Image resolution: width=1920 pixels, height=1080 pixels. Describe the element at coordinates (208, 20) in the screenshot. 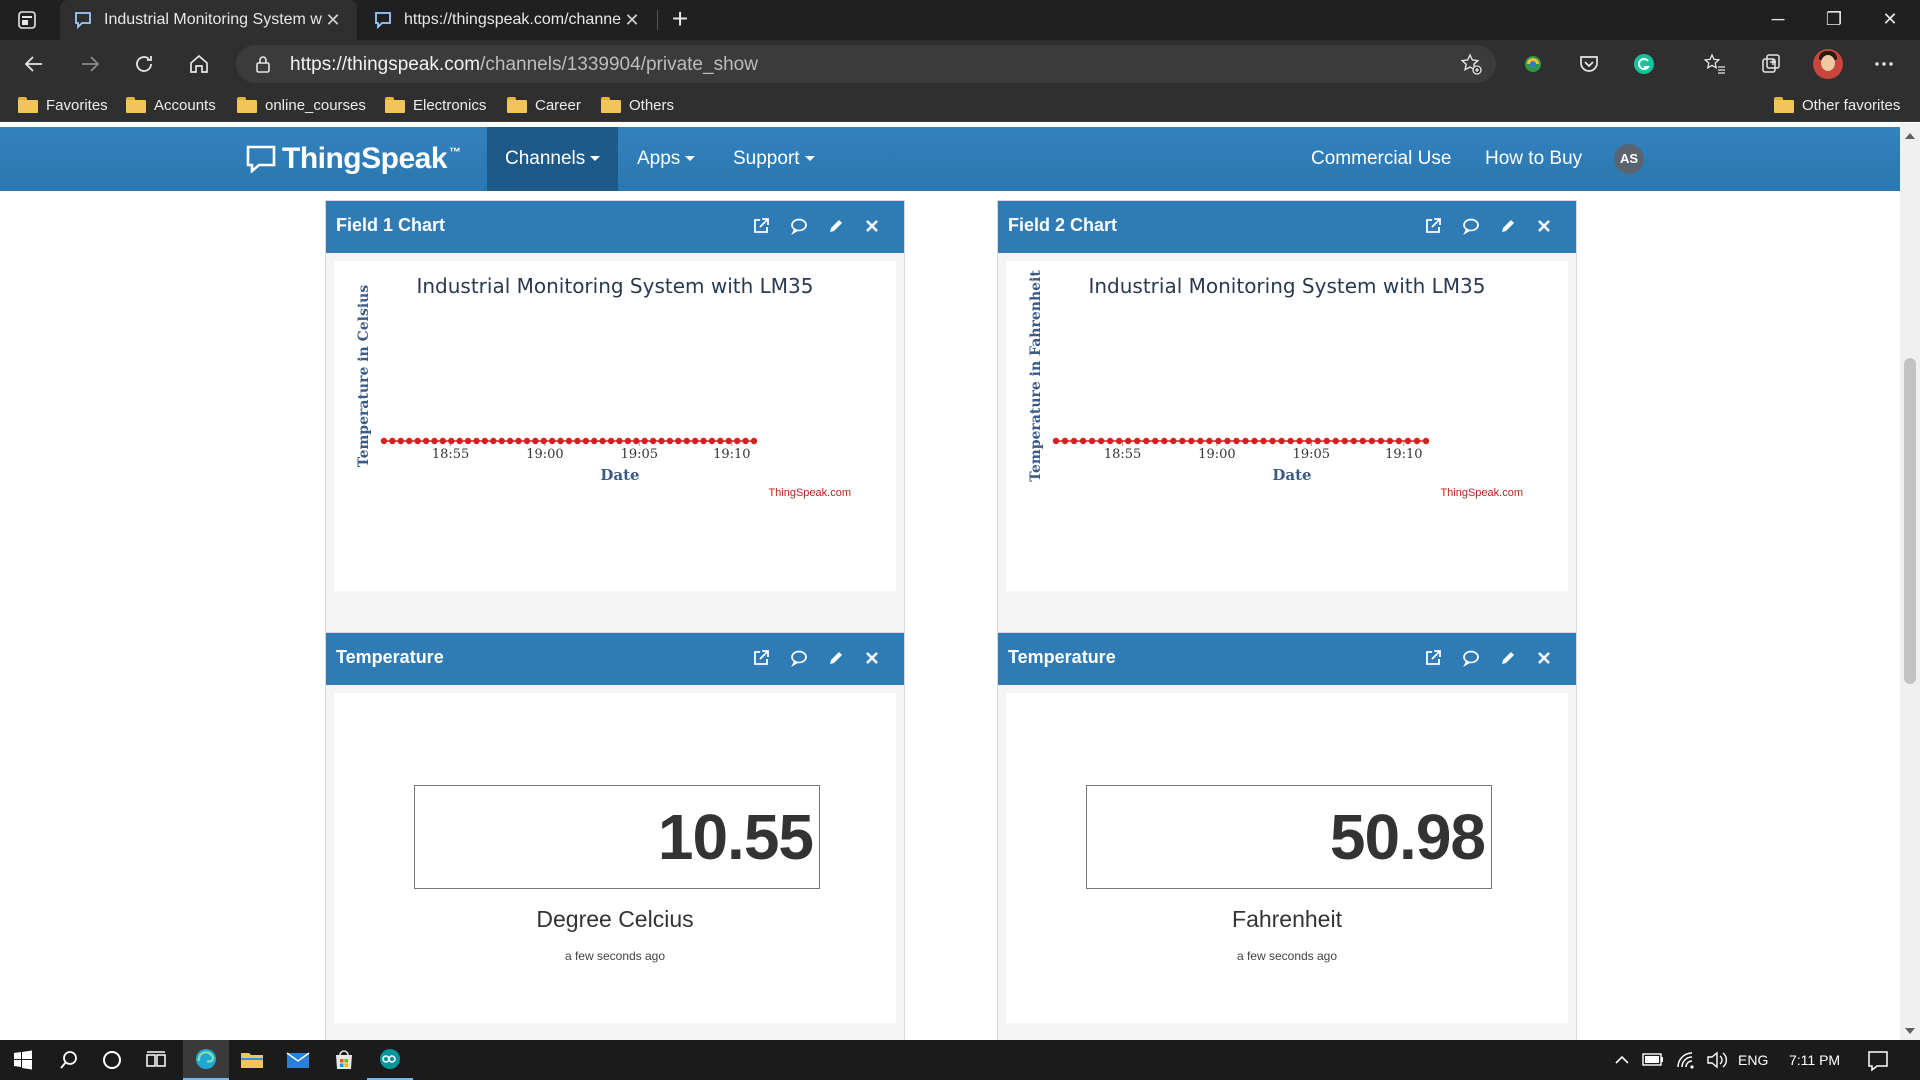

I see `browser-tab-active: Industrial Monitoring System wit ✕` at that location.